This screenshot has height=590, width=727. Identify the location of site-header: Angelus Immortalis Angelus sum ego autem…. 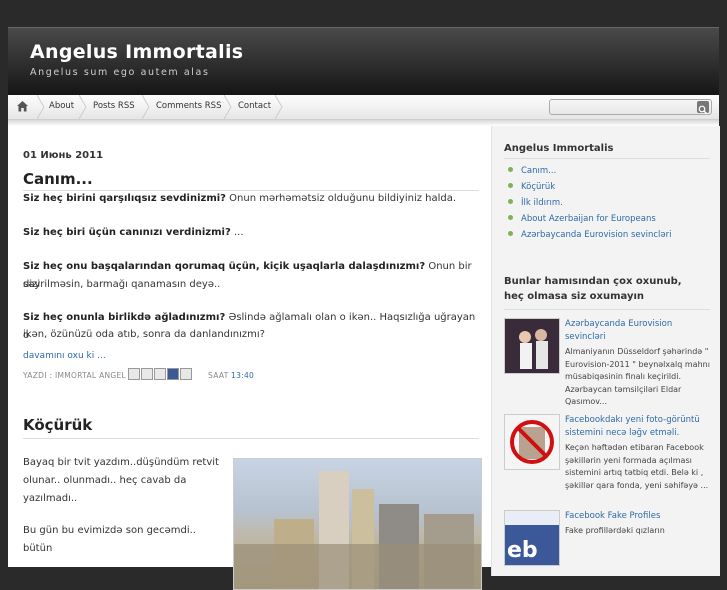
(363, 61).